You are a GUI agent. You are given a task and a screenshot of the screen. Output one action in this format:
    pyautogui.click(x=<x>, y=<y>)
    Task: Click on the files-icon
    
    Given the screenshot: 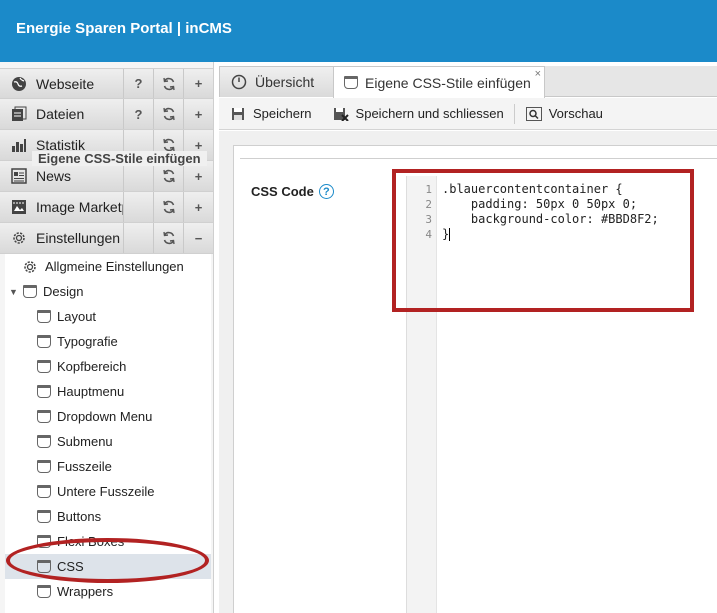 What is the action you would take?
    pyautogui.click(x=19, y=114)
    